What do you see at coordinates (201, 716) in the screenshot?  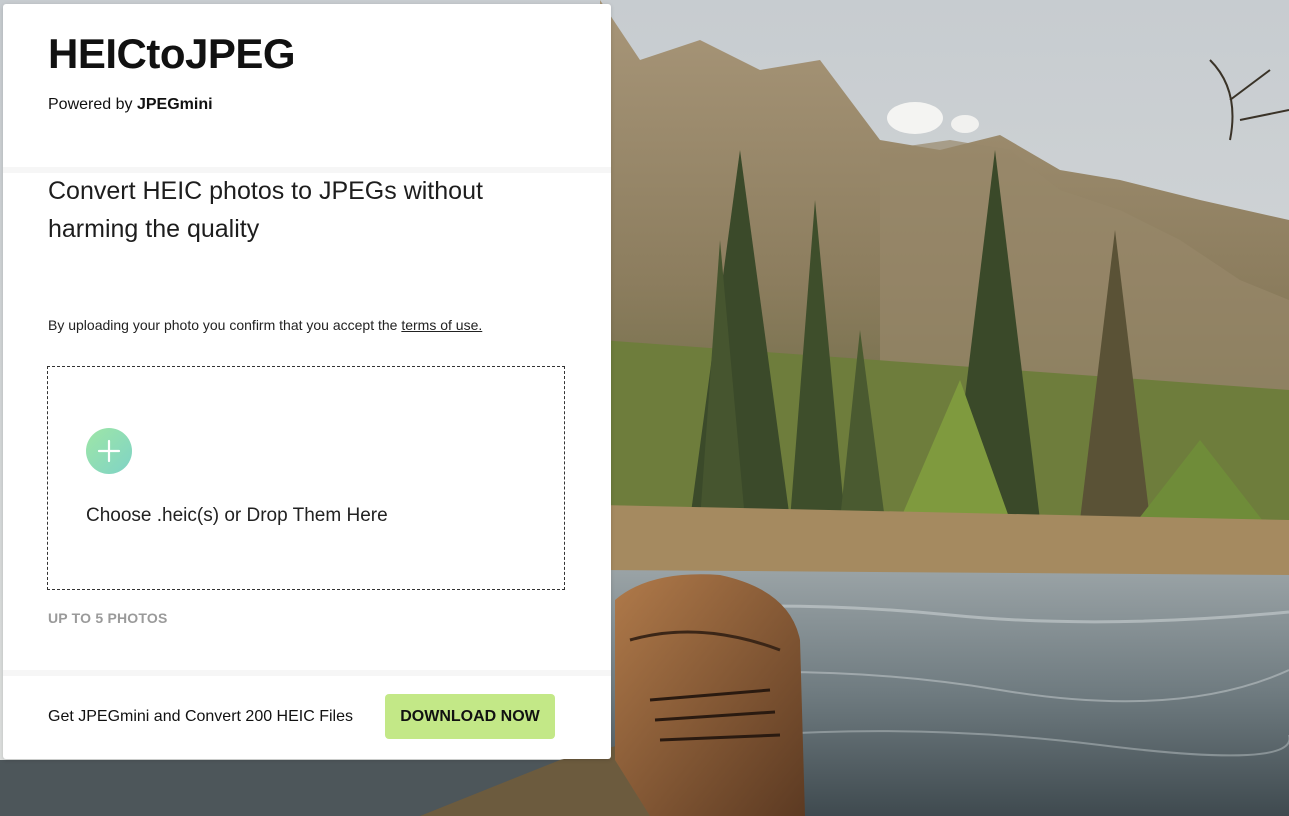 I see `promo-text: Get JPEGmini and Convert 200 HEIC Files` at bounding box center [201, 716].